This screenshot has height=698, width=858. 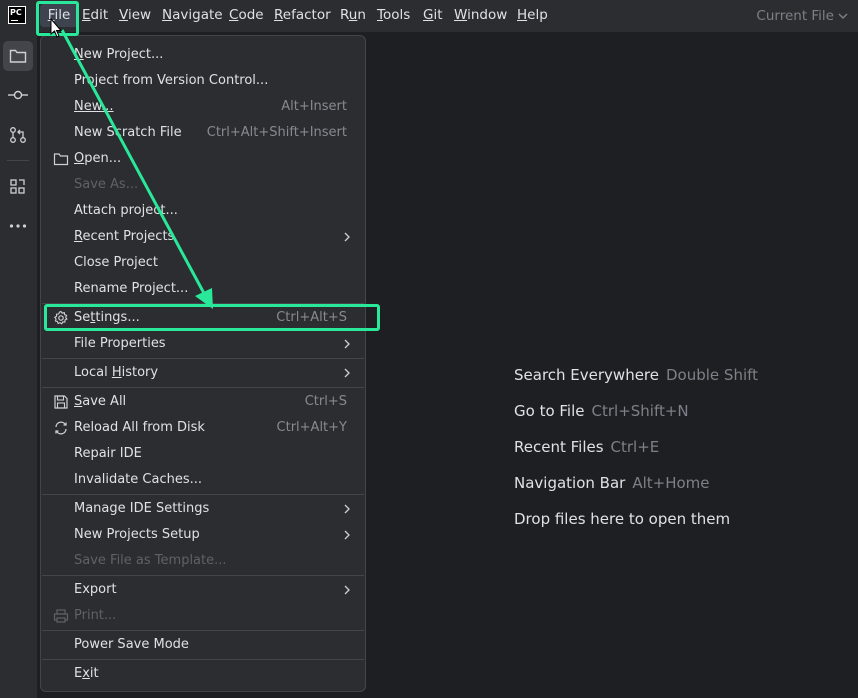 I want to click on commit-tool-button, so click(x=18, y=95).